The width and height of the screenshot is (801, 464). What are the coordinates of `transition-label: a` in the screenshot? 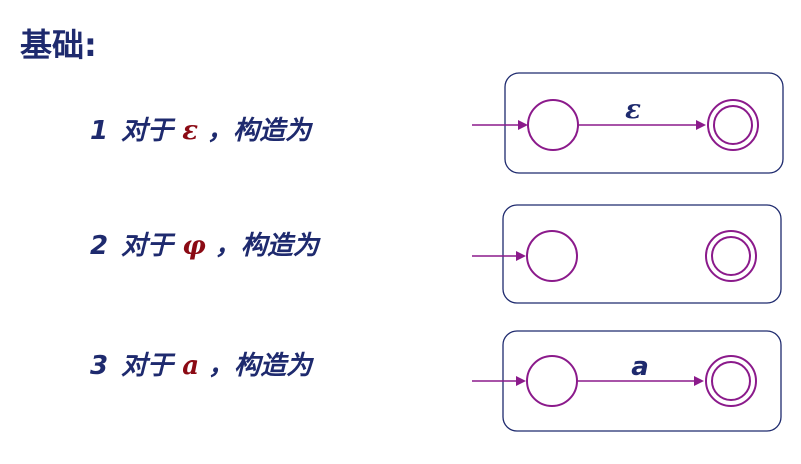 It's located at (640, 367).